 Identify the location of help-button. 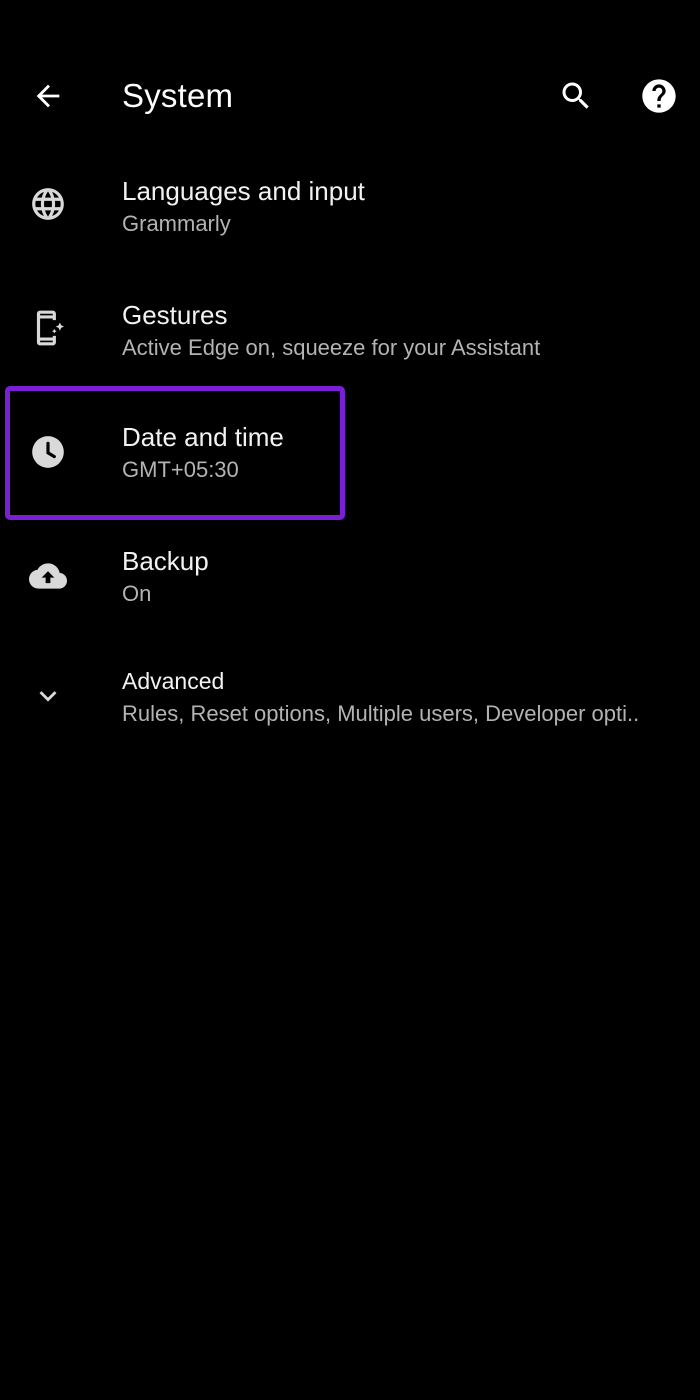
(659, 96).